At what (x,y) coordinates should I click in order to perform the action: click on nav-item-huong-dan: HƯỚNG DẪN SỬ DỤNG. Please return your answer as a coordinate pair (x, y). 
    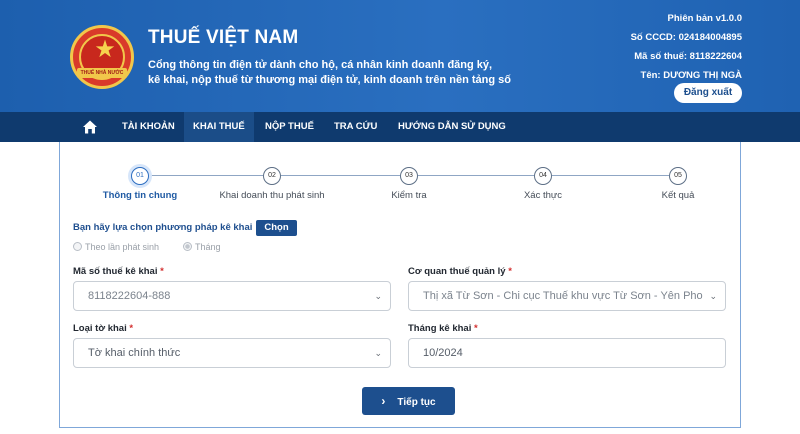
    Looking at the image, I should click on (452, 127).